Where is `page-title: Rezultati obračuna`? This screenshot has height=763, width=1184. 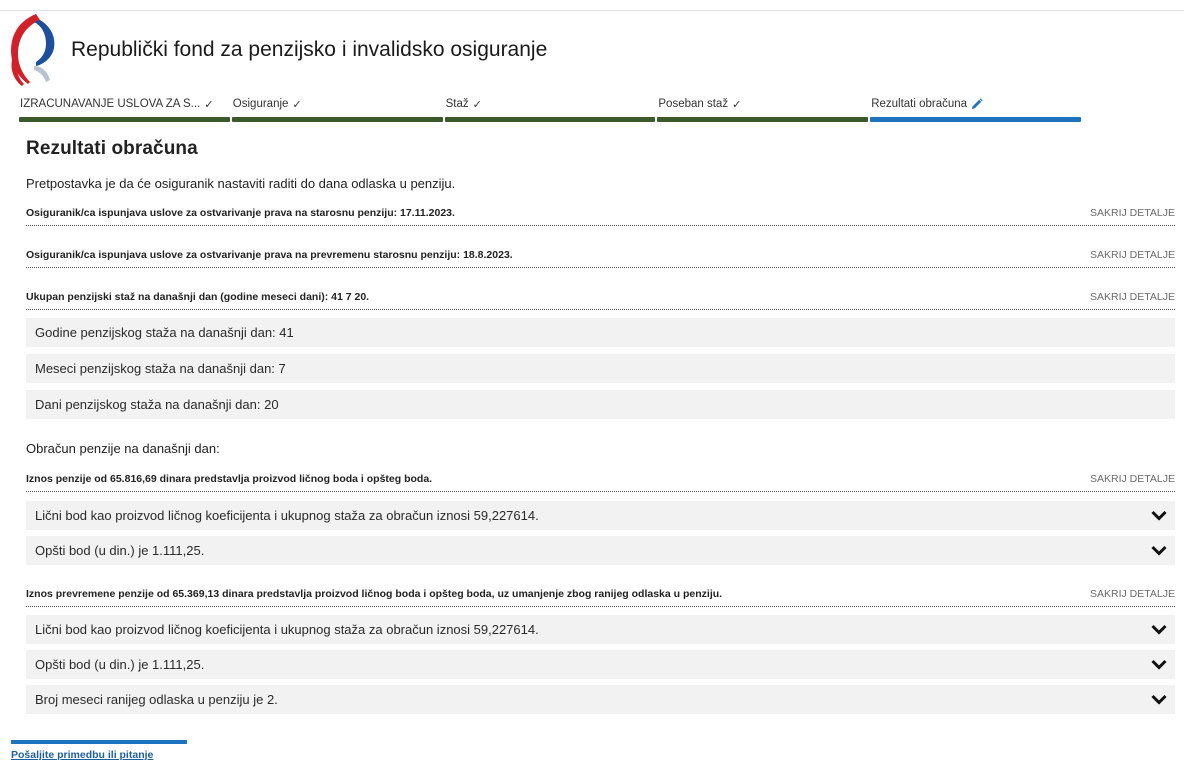
page-title: Rezultati obračuna is located at coordinates (112, 148).